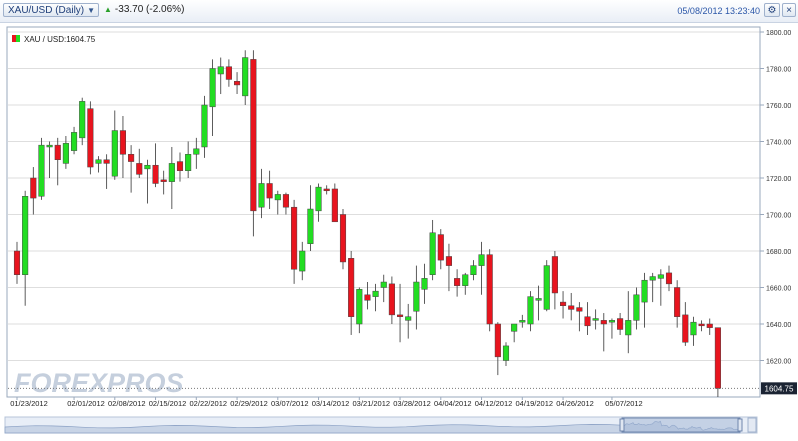 This screenshot has height=441, width=798. What do you see at coordinates (778, 252) in the screenshot?
I see `y-tick-label: 1680.00` at bounding box center [778, 252].